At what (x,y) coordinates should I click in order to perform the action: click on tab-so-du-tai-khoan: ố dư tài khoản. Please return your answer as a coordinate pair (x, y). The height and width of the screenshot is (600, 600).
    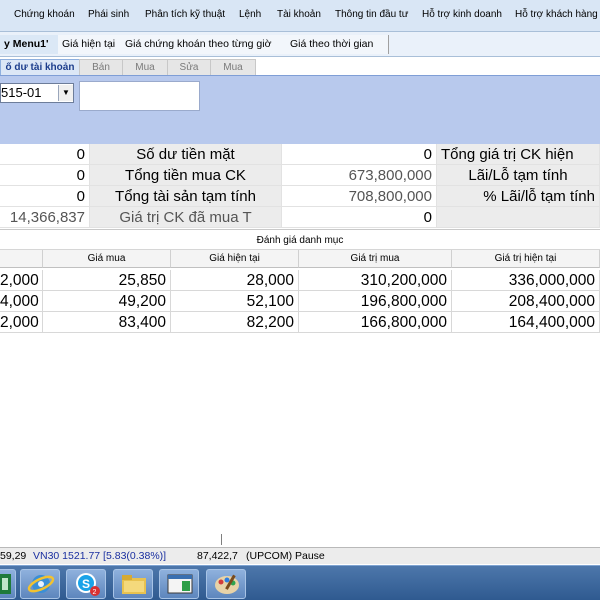
    Looking at the image, I should click on (40, 67).